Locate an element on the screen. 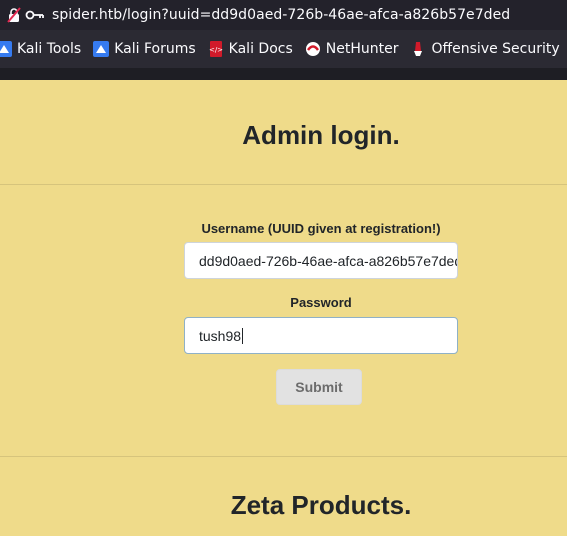  bookmark-kali-forums: Kali Forums is located at coordinates (144, 49).